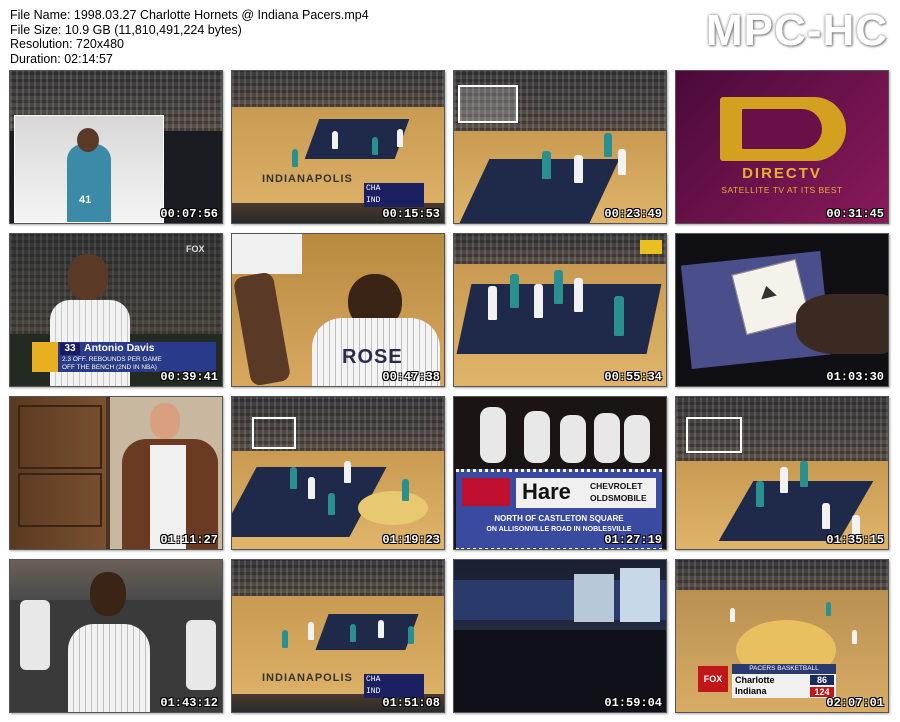 Image resolution: width=900 pixels, height=722 pixels. I want to click on thumbnail: ROSE 00:47:38, so click(338, 310).